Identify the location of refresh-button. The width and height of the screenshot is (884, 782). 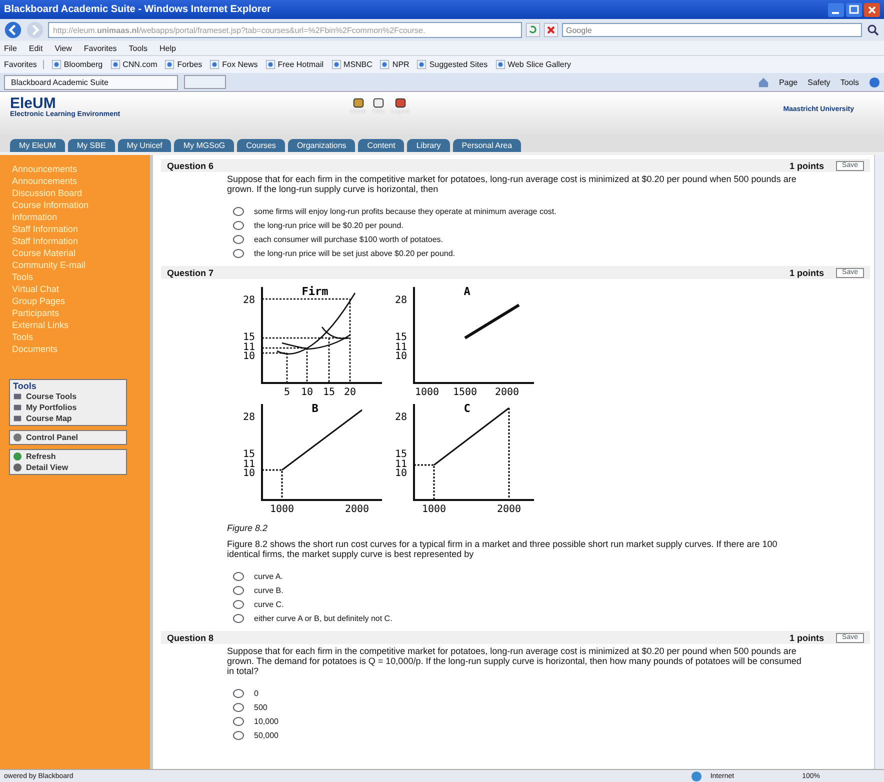
(533, 30).